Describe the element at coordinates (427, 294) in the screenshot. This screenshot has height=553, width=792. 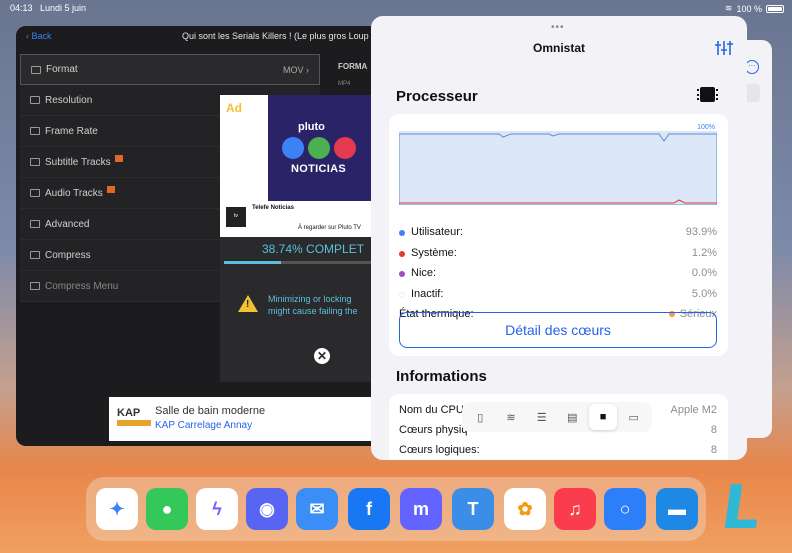
I see `stat-label: Inactif:` at that location.